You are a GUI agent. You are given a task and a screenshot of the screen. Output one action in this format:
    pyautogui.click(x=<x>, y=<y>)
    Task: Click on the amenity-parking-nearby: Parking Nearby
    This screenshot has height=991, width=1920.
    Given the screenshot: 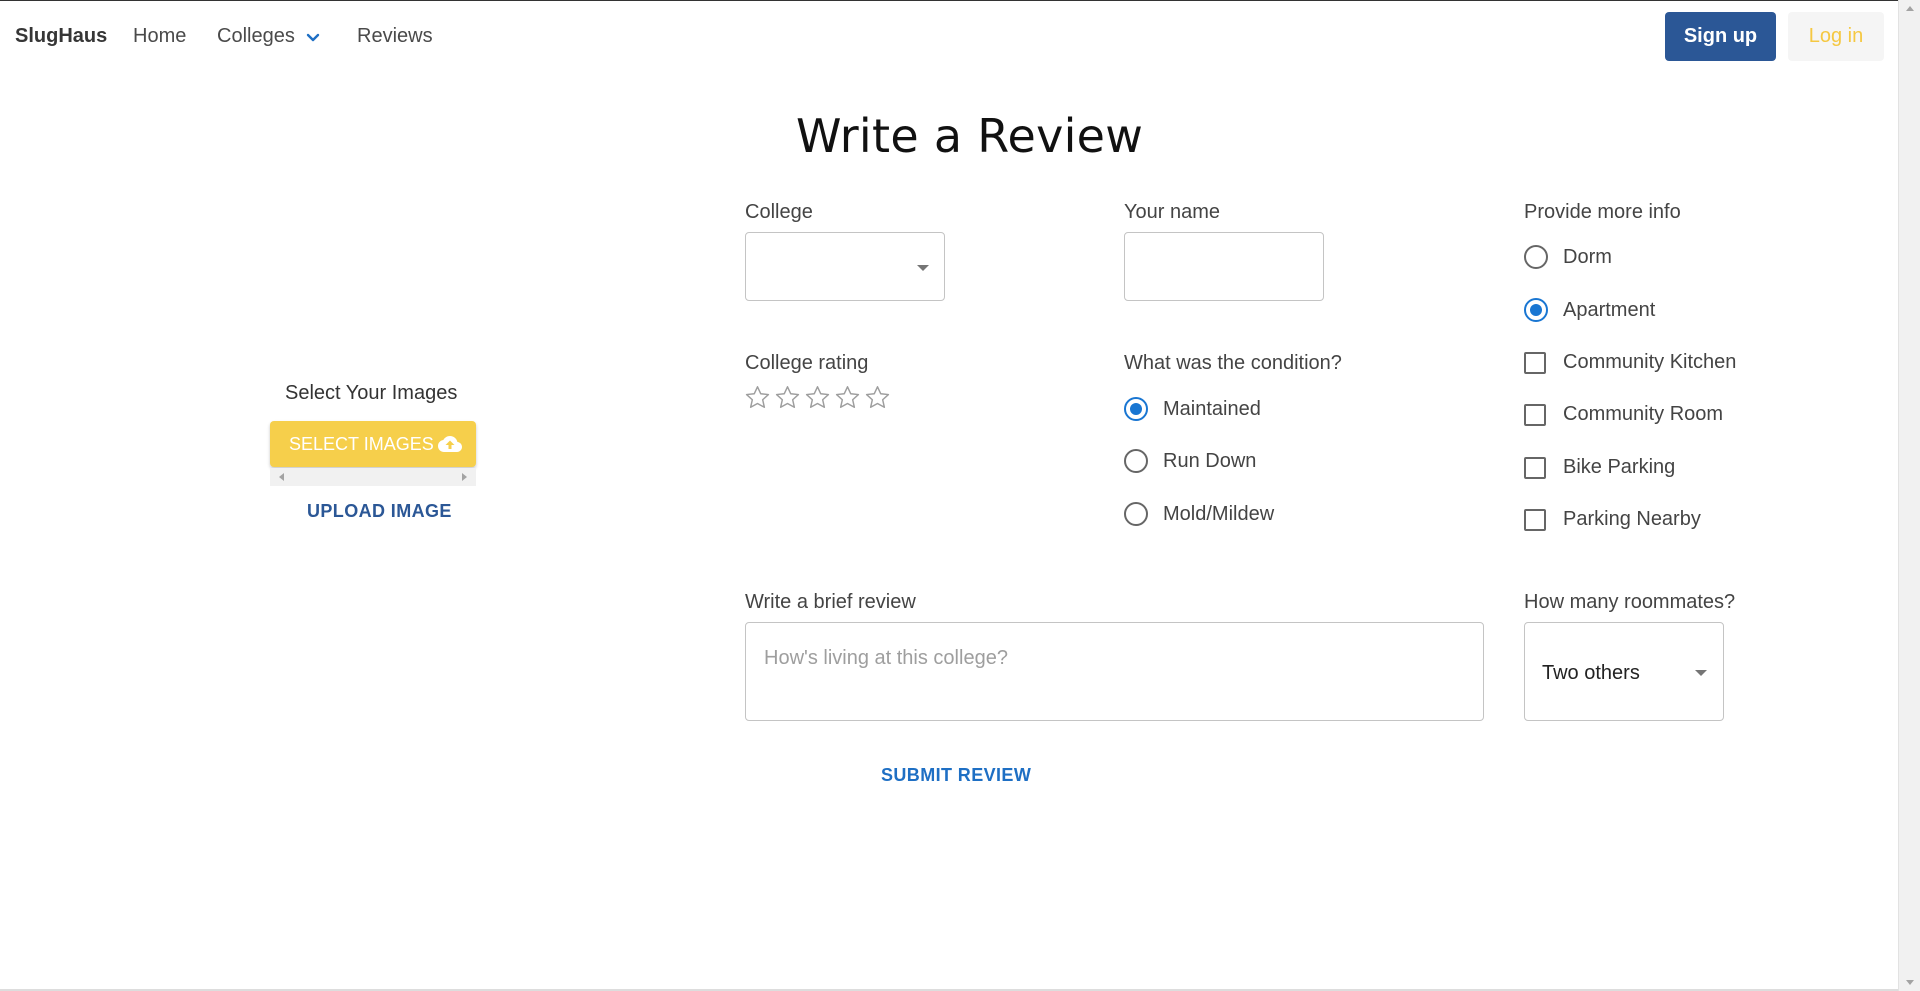 What is the action you would take?
    pyautogui.click(x=1612, y=519)
    